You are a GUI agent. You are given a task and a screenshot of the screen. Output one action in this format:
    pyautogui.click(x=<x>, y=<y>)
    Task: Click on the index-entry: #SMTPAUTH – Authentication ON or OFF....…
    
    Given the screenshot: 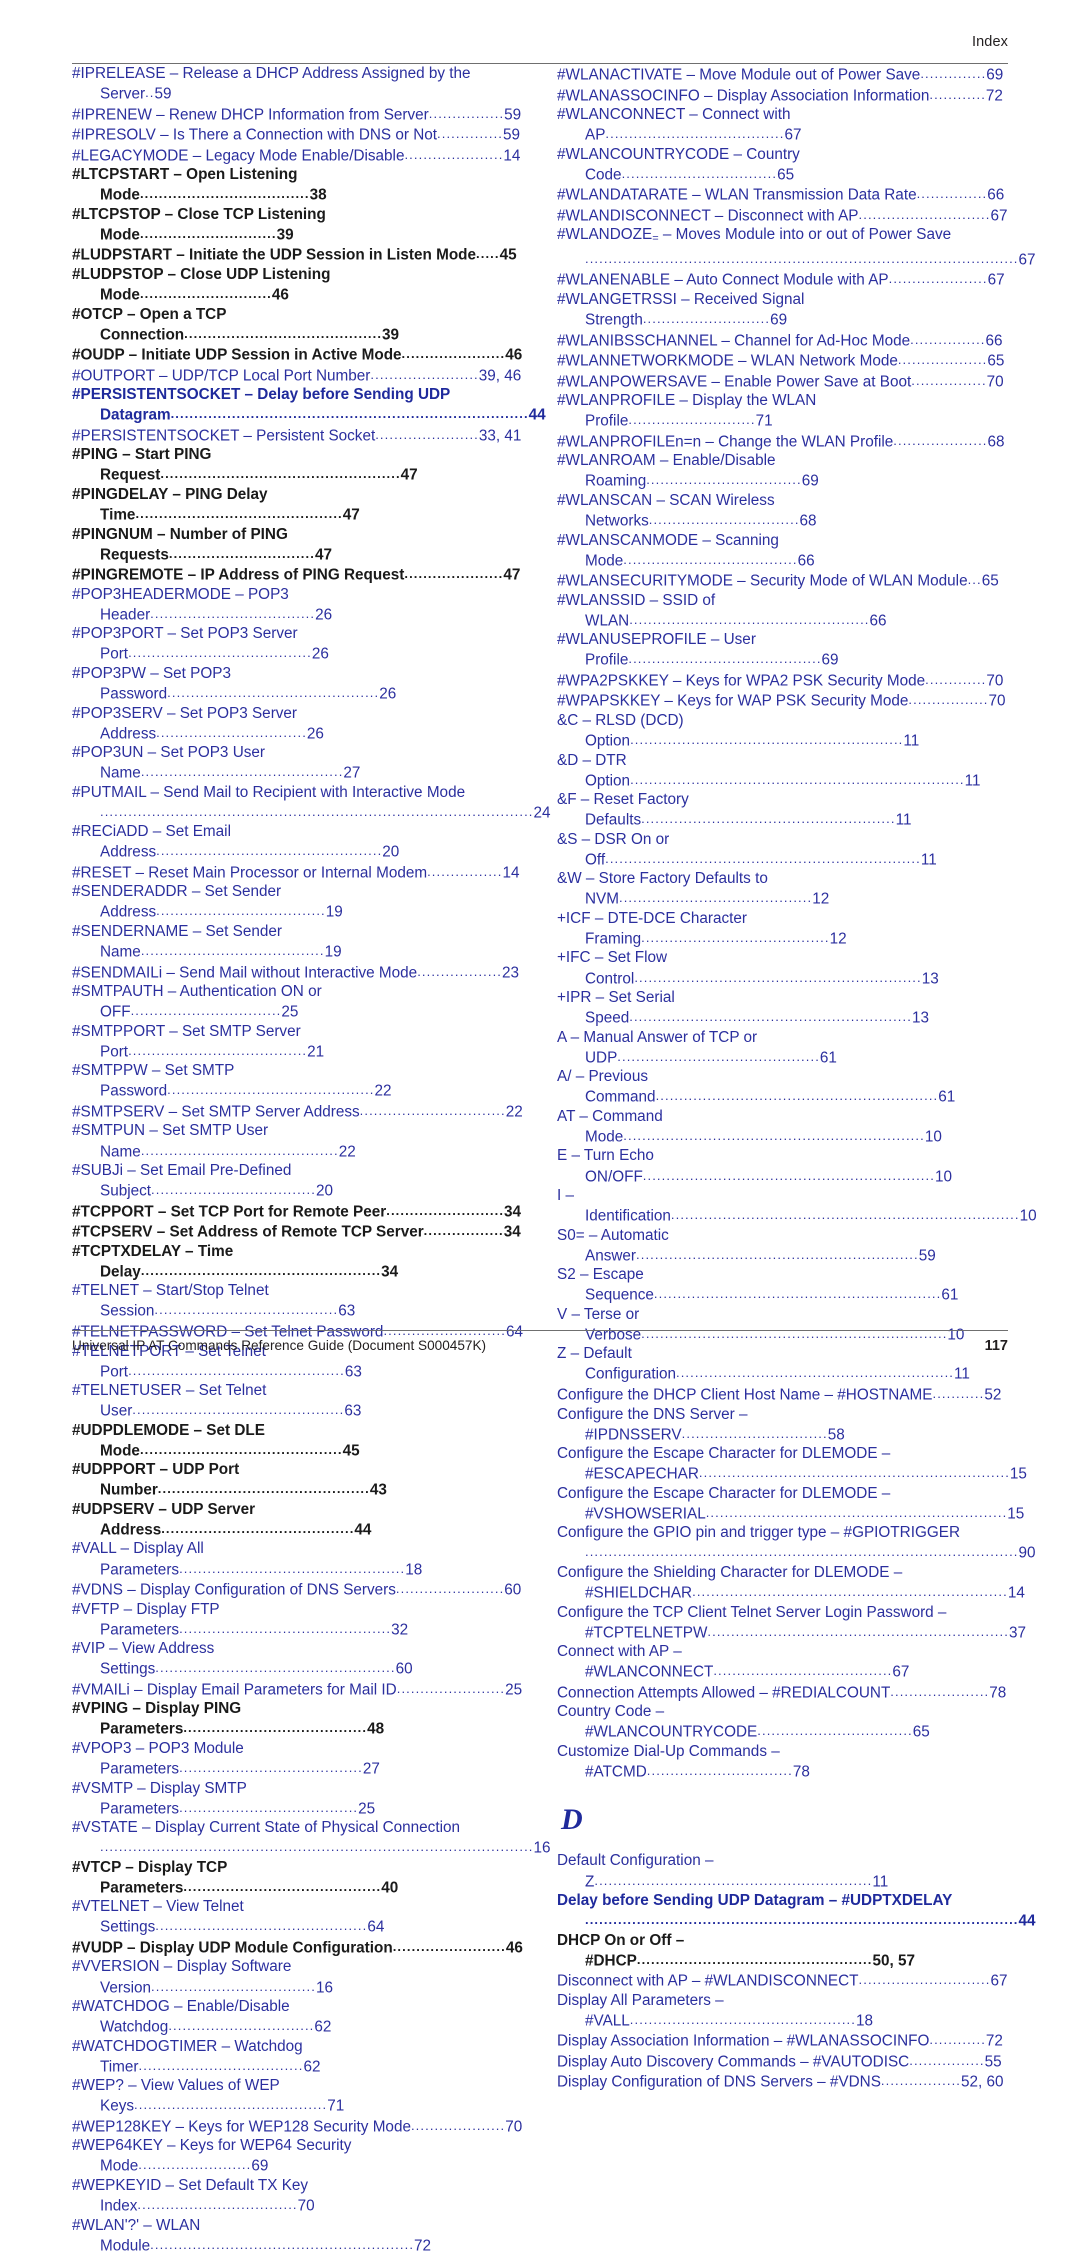 What is the action you would take?
    pyautogui.click(x=297, y=1002)
    